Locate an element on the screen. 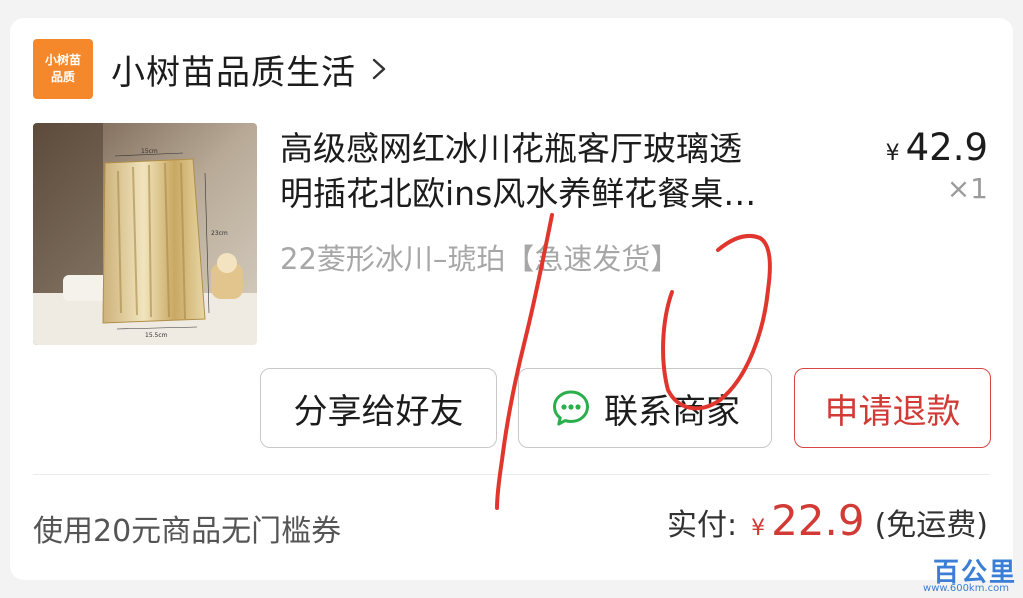 Image resolution: width=1023 pixels, height=598 pixels. shop-logo-line1: 小树苗 is located at coordinates (62, 60).